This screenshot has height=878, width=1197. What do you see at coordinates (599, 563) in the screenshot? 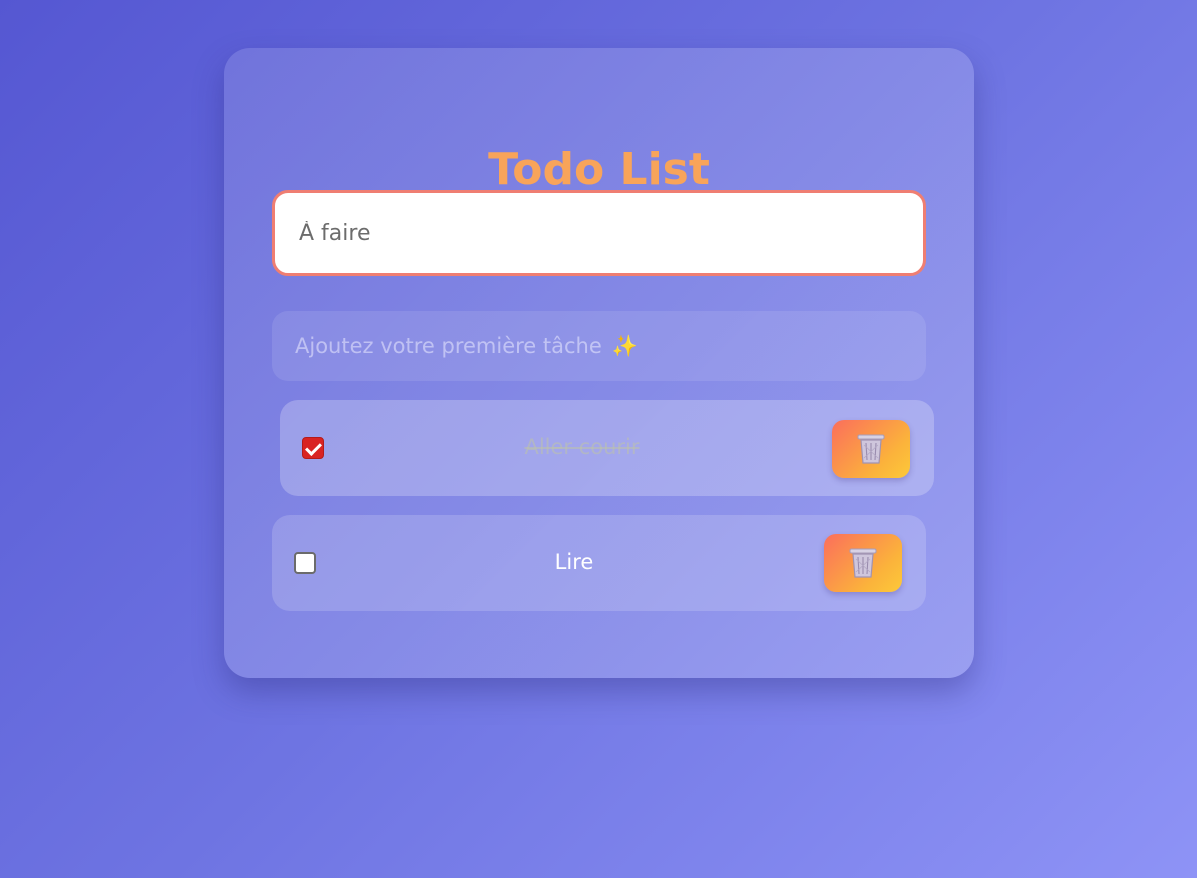
I see `todo-item: Lire` at bounding box center [599, 563].